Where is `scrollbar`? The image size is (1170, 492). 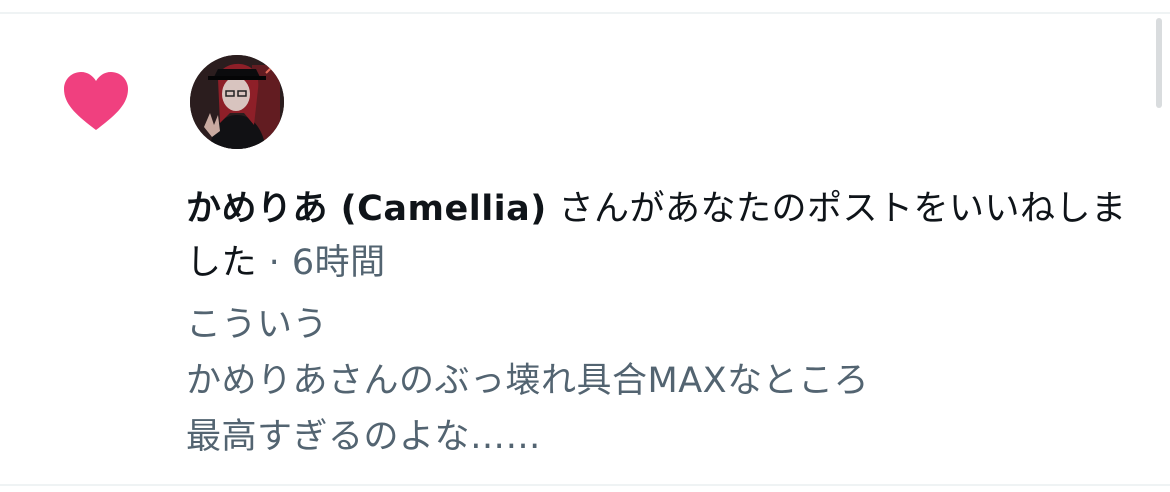
scrollbar is located at coordinates (1159, 63).